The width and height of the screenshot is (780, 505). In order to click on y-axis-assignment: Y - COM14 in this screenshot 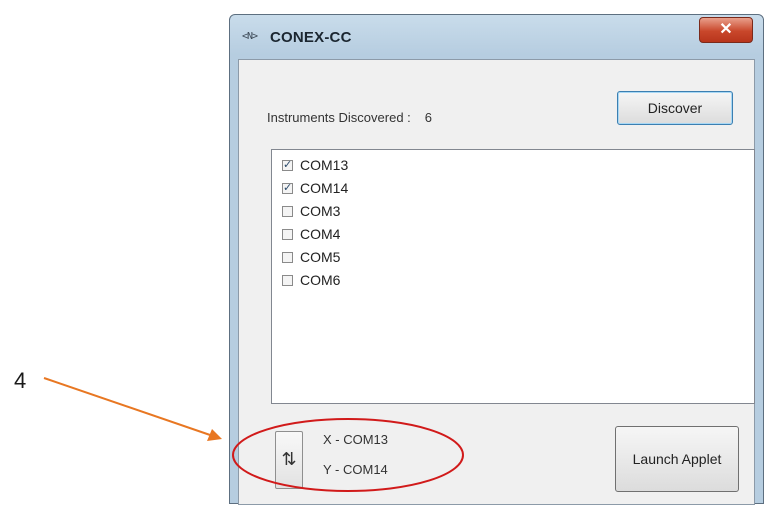, I will do `click(355, 469)`.